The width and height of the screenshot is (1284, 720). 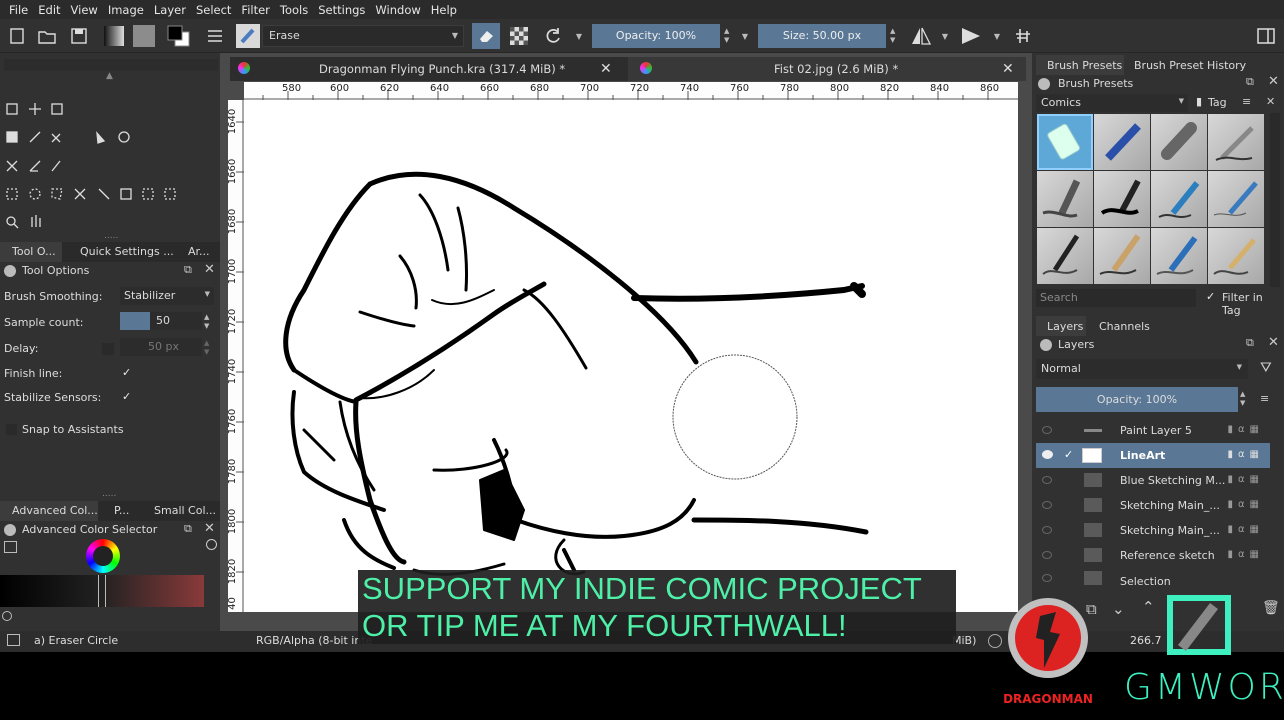 What do you see at coordinates (170, 10) in the screenshot?
I see `menu-layer: Layer` at bounding box center [170, 10].